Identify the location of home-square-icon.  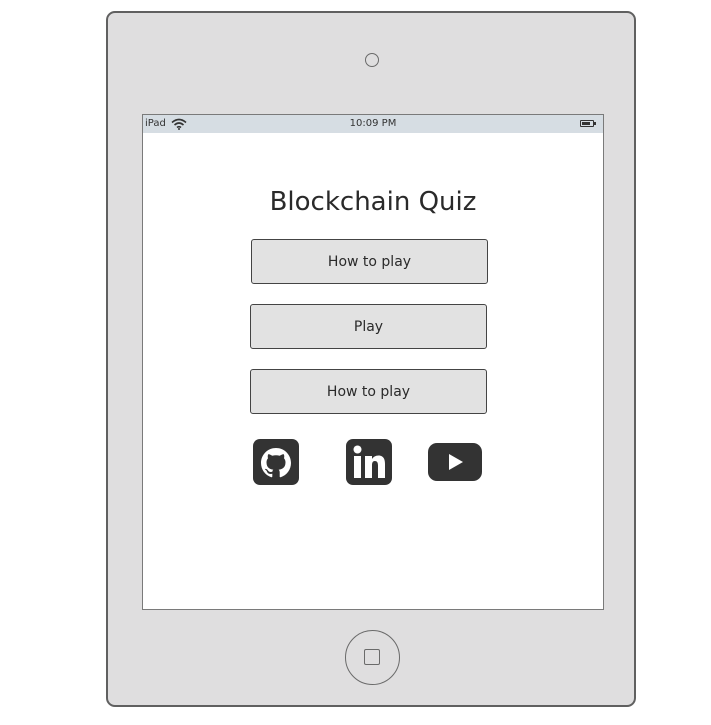
(372, 657).